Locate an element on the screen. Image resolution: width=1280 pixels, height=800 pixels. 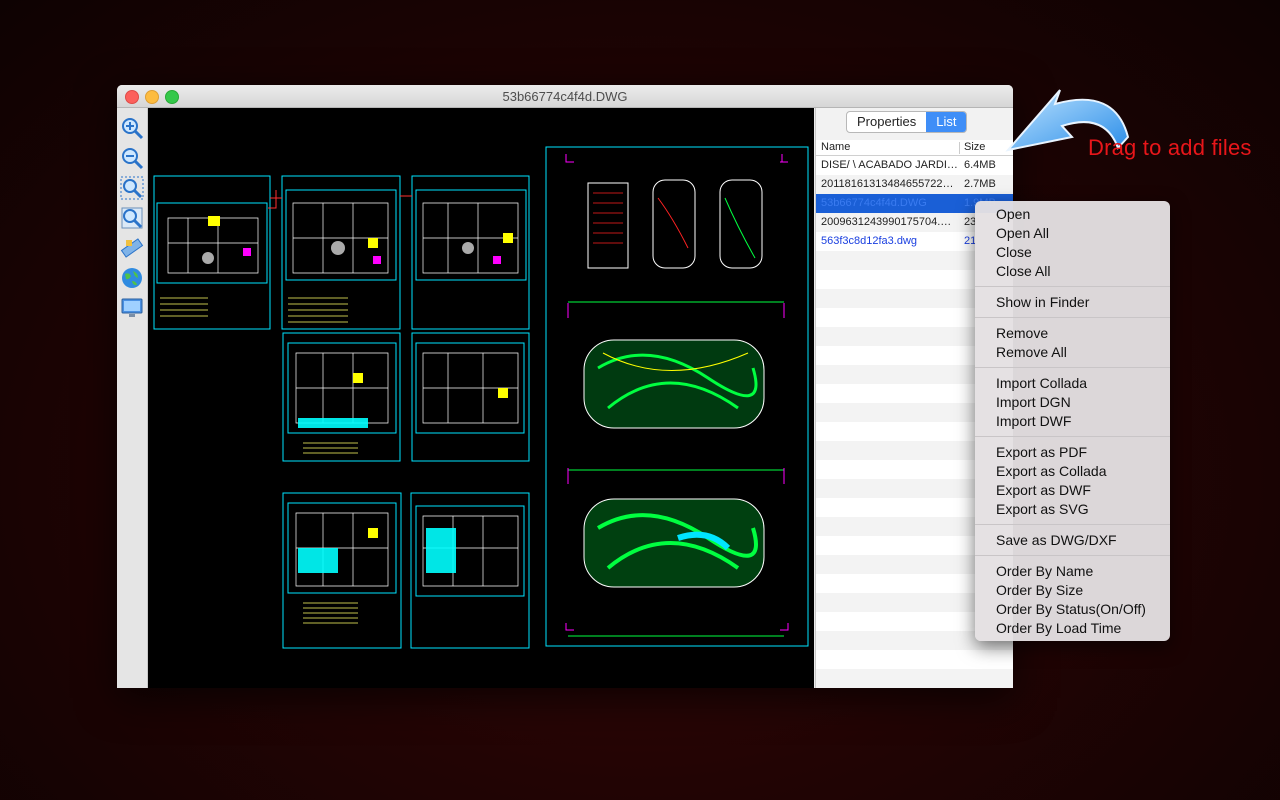
zoom-extents-icon is located at coordinates (132, 188).